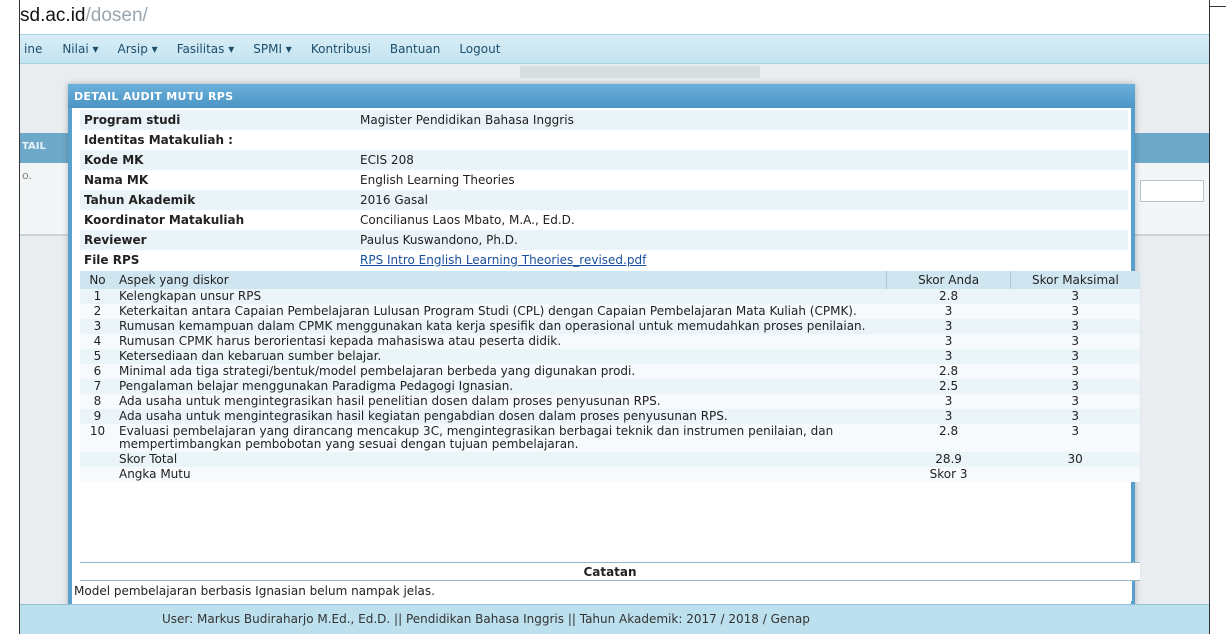  Describe the element at coordinates (467, 120) in the screenshot. I see `info-value: Magister Pendidikan Bahasa Inggris` at that location.